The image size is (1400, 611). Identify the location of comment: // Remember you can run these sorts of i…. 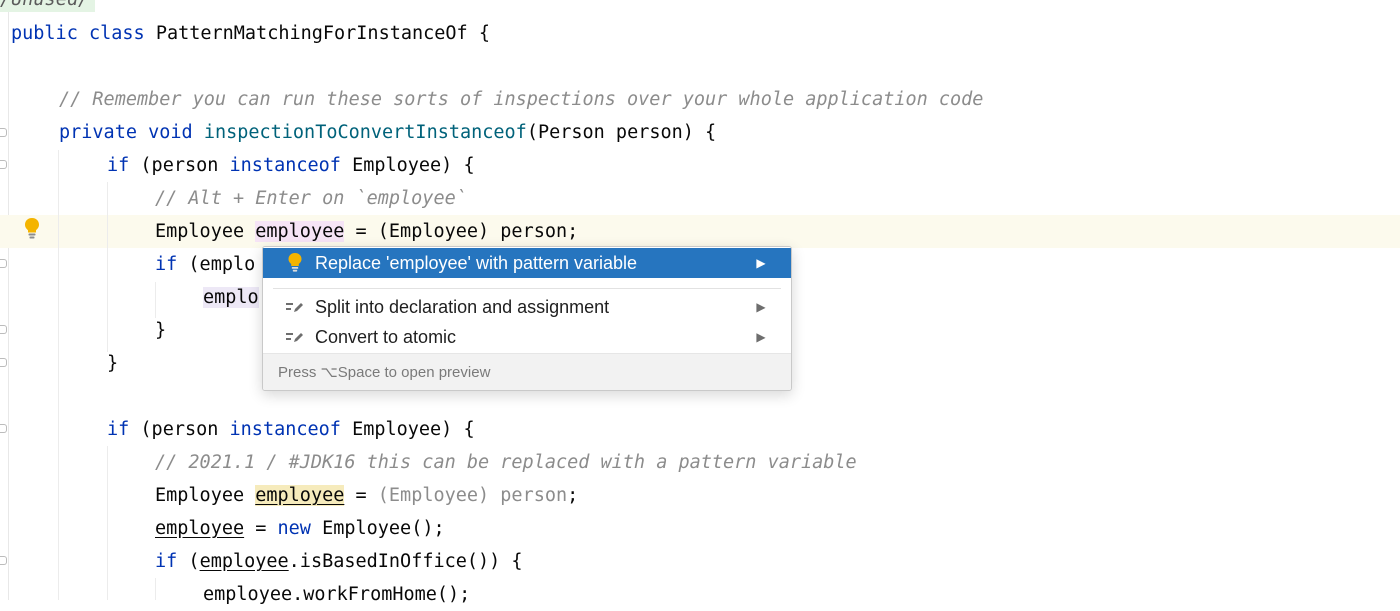
(521, 99).